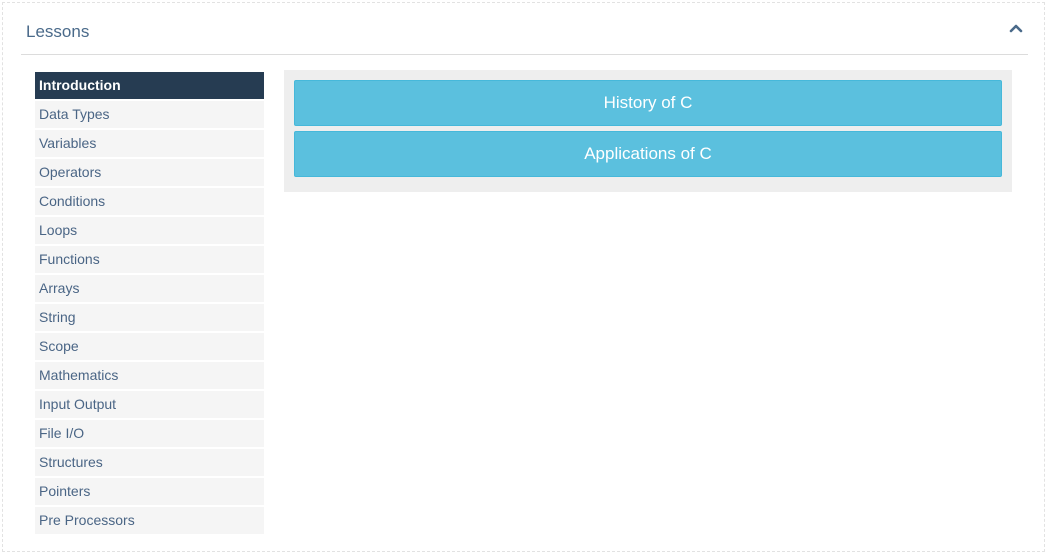  What do you see at coordinates (149, 520) in the screenshot?
I see `sidebar-item-pre-processors: Pre Processors` at bounding box center [149, 520].